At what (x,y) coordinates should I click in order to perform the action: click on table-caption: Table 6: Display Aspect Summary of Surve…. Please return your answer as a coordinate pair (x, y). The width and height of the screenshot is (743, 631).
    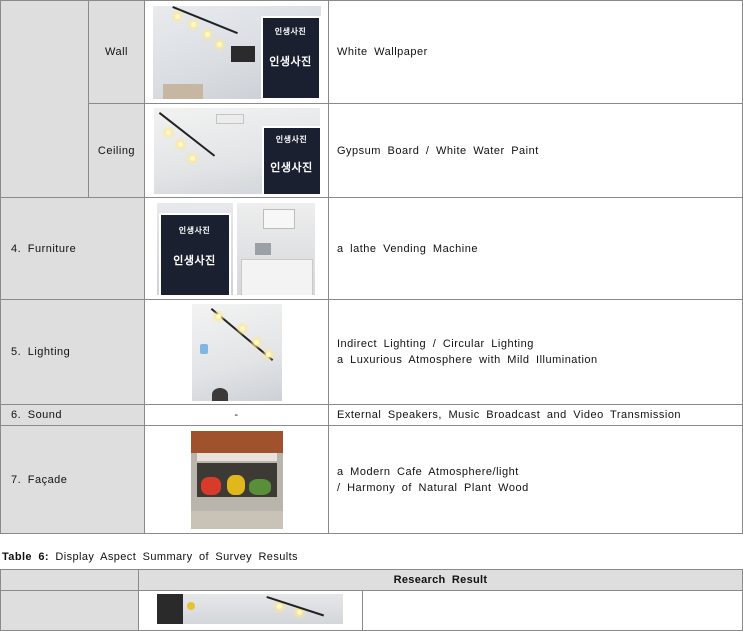
    Looking at the image, I should click on (150, 557).